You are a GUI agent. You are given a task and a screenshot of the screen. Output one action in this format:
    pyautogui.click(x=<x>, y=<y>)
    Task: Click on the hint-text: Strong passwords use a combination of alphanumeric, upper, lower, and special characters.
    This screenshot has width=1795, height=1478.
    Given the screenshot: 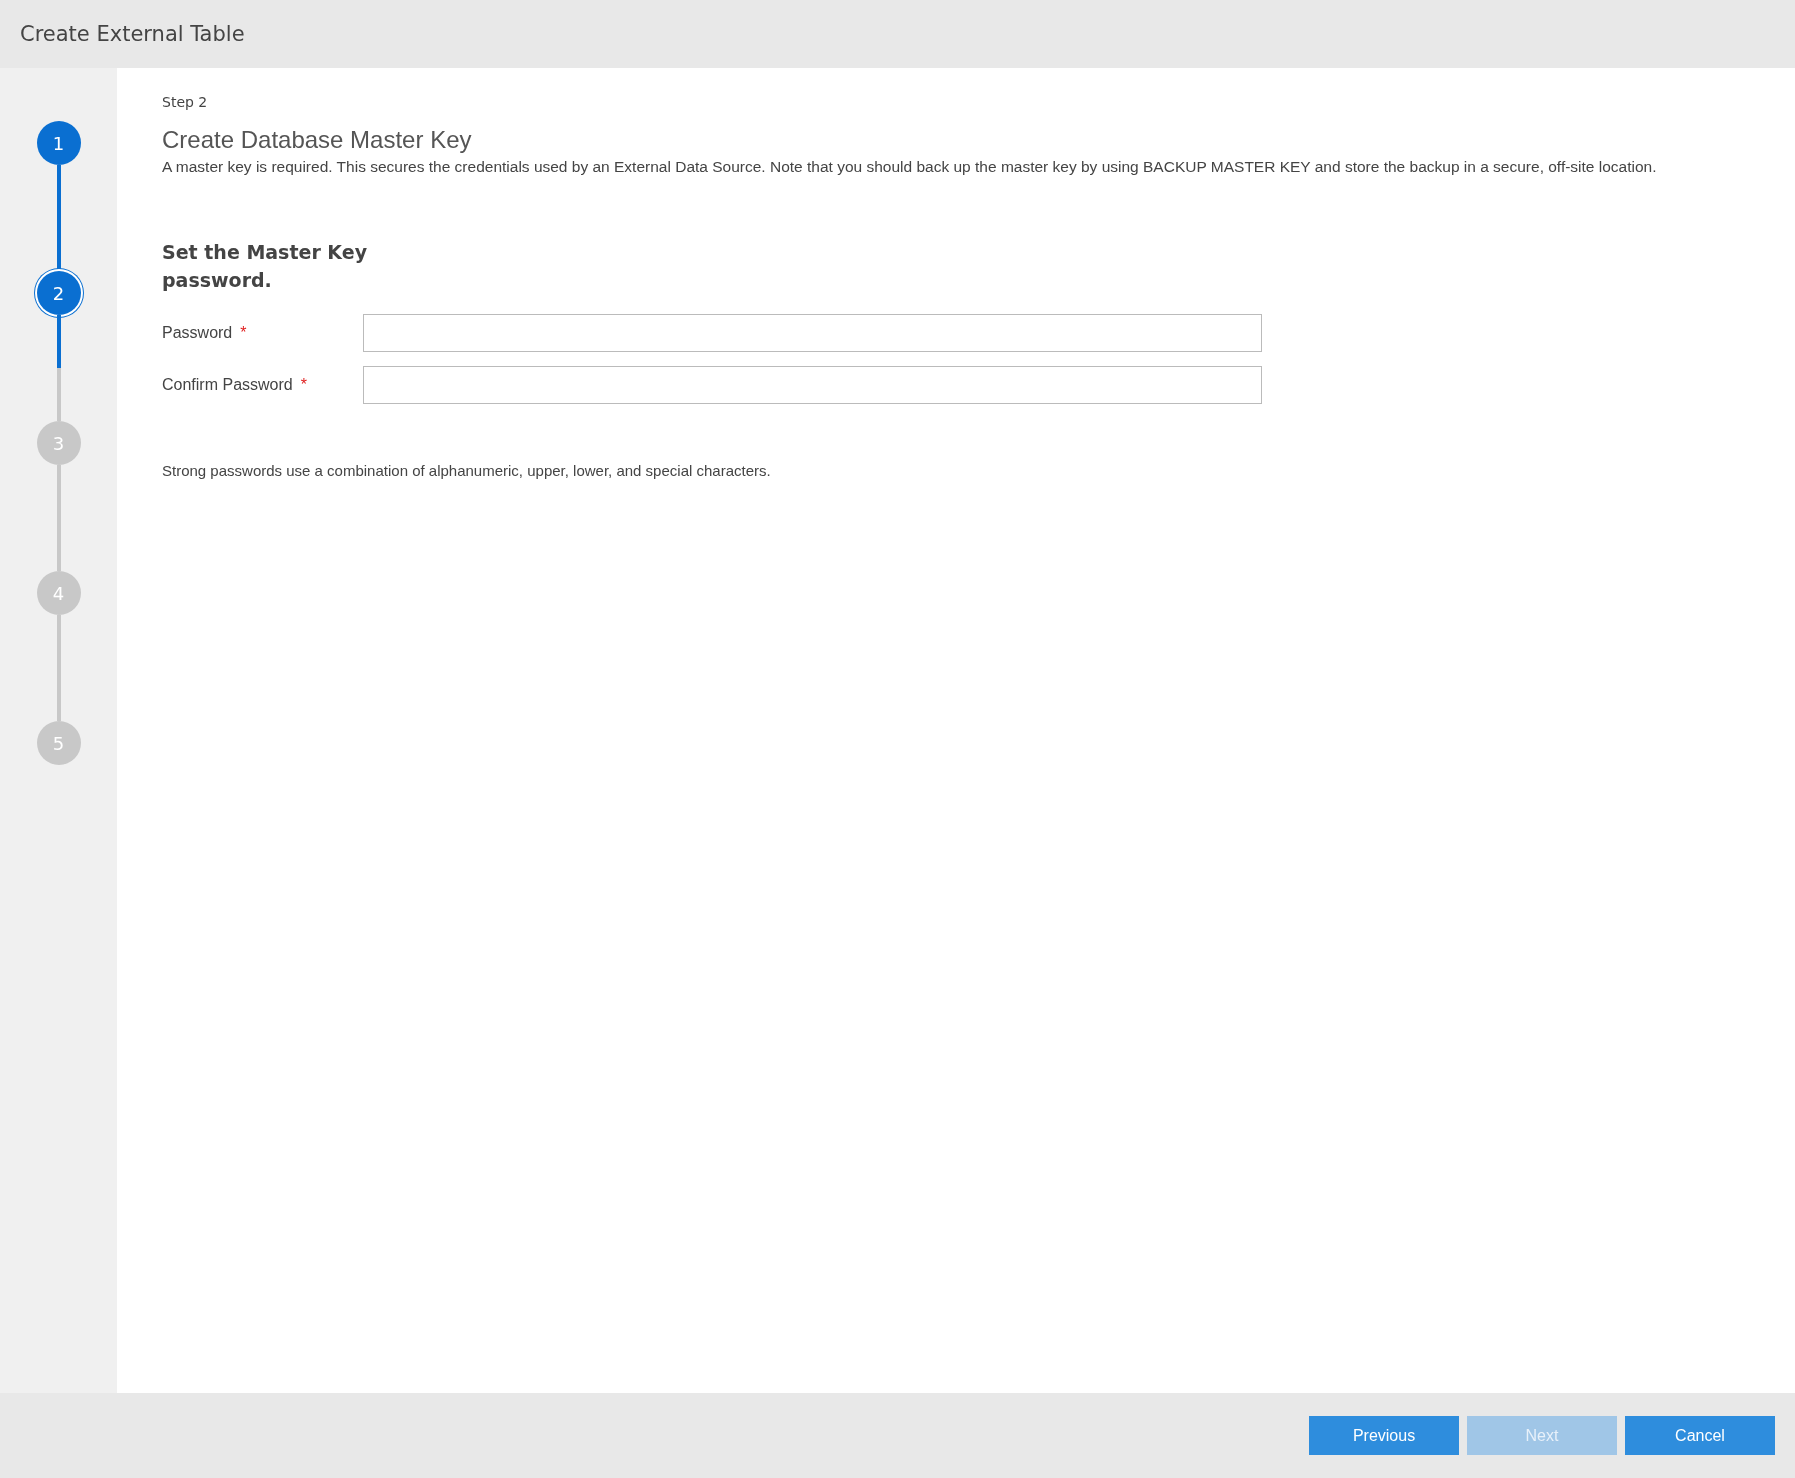 What is the action you would take?
    pyautogui.click(x=467, y=470)
    